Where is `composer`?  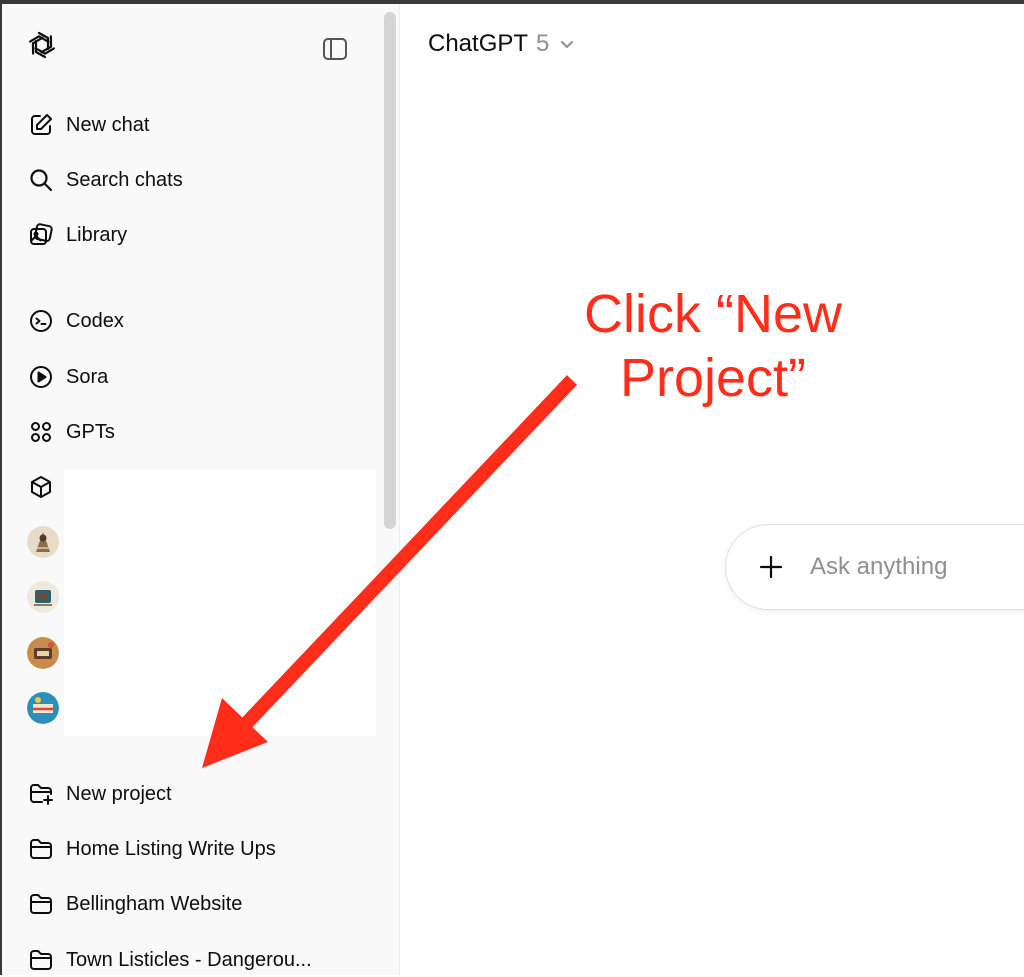
composer is located at coordinates (874, 567).